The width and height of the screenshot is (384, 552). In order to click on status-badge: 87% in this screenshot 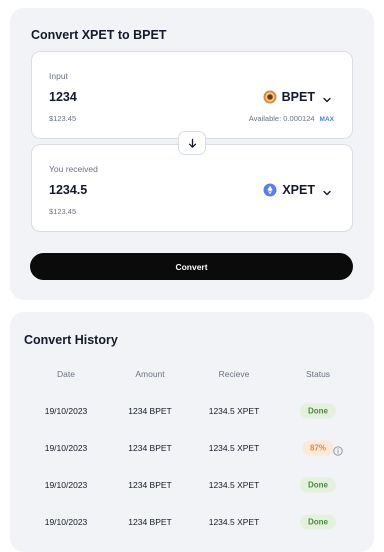, I will do `click(318, 448)`.